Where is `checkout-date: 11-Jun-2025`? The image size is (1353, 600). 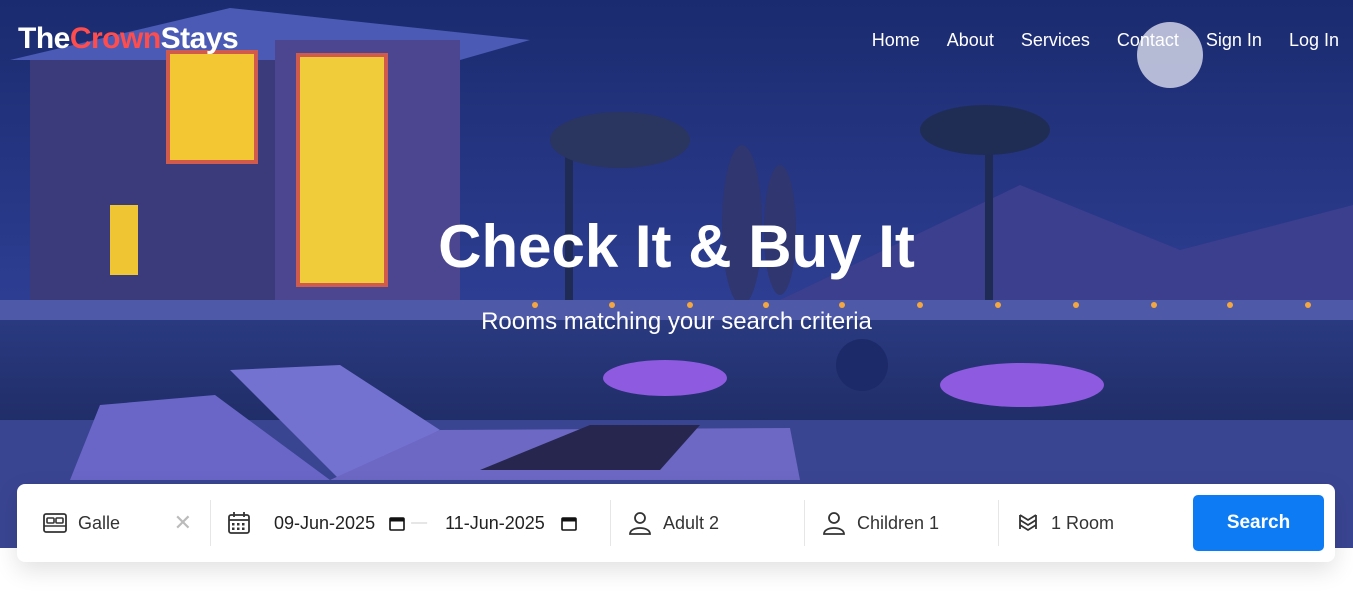 checkout-date: 11-Jun-2025 is located at coordinates (495, 523).